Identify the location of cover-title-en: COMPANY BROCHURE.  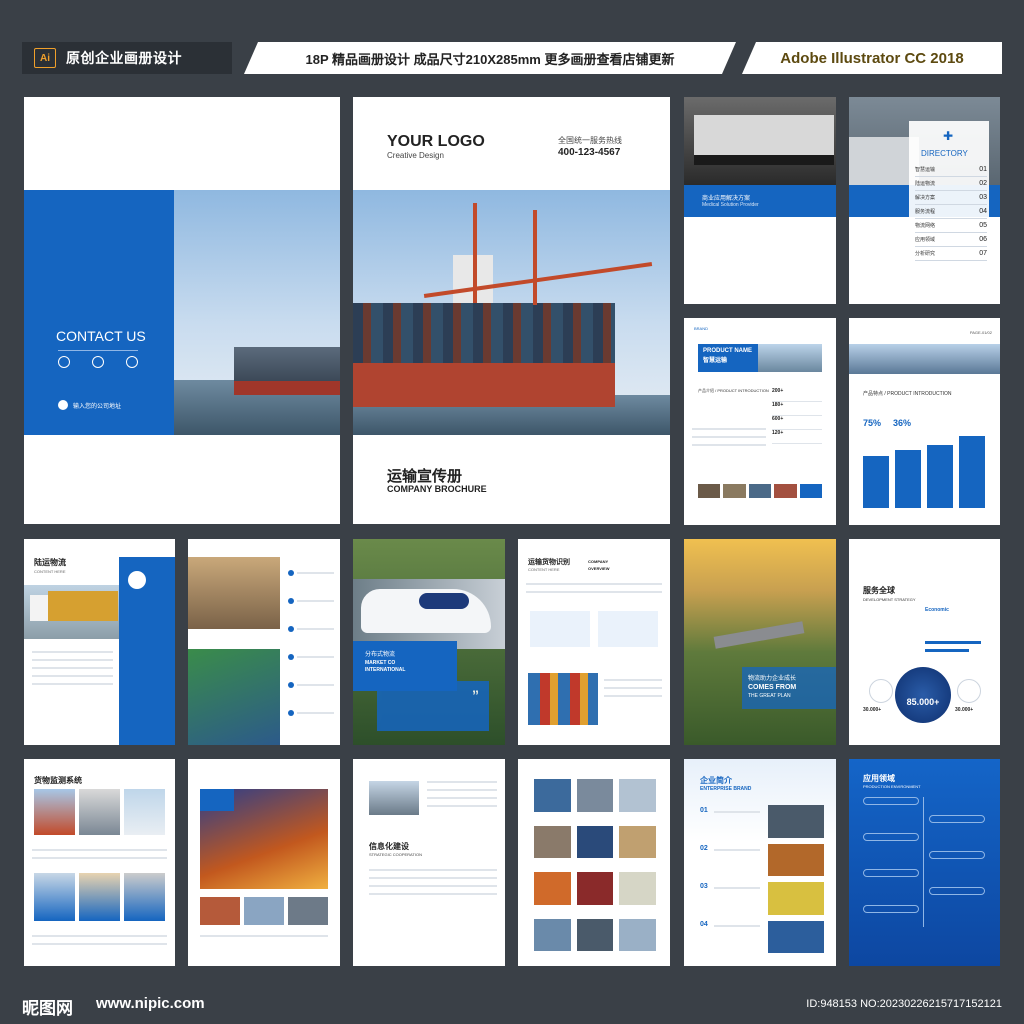
(437, 489).